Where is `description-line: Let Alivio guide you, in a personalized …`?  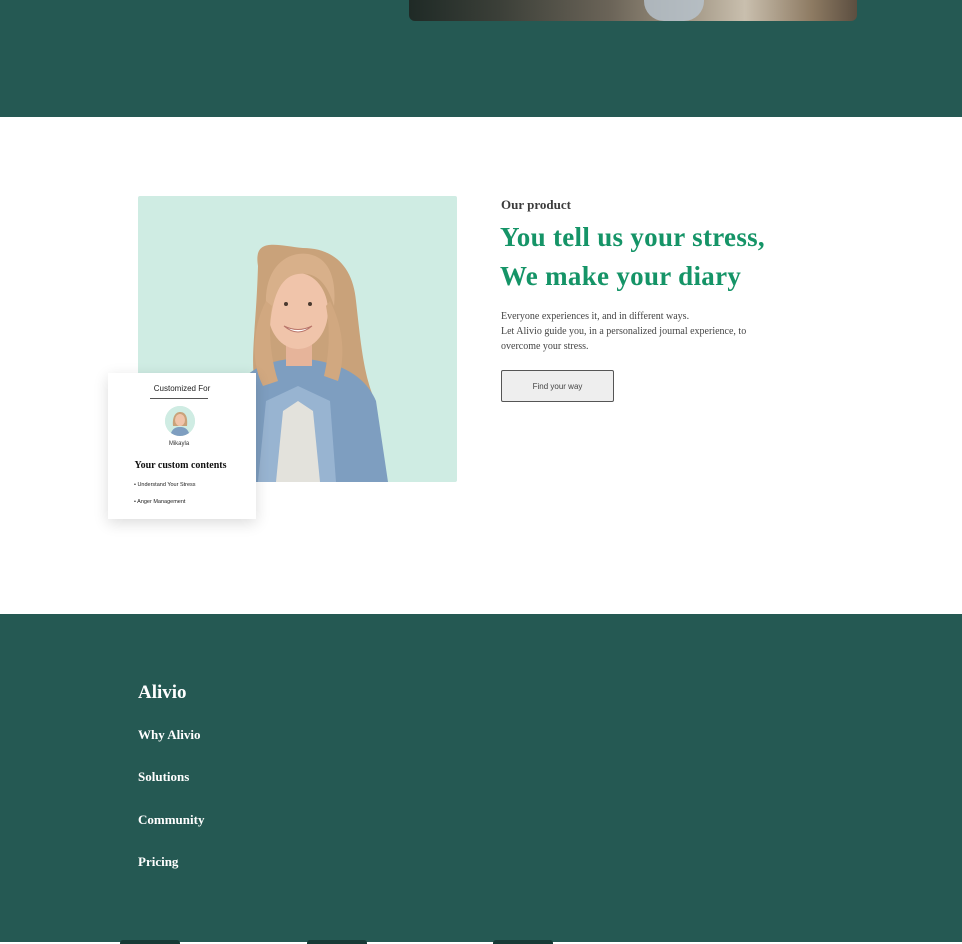
description-line: Let Alivio guide you, in a personalized … is located at coordinates (624, 331).